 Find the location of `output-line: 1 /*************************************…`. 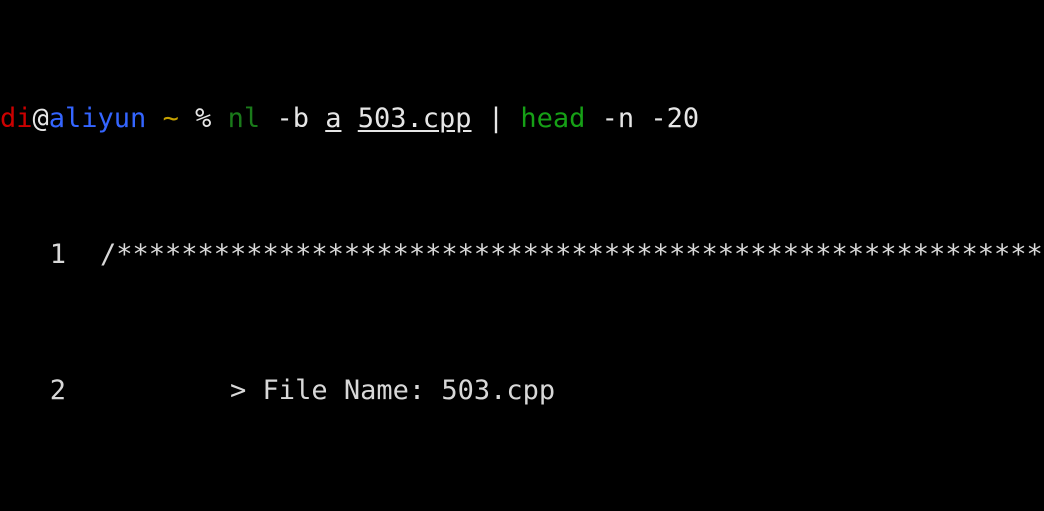

output-line: 1 /*************************************… is located at coordinates (522, 255).